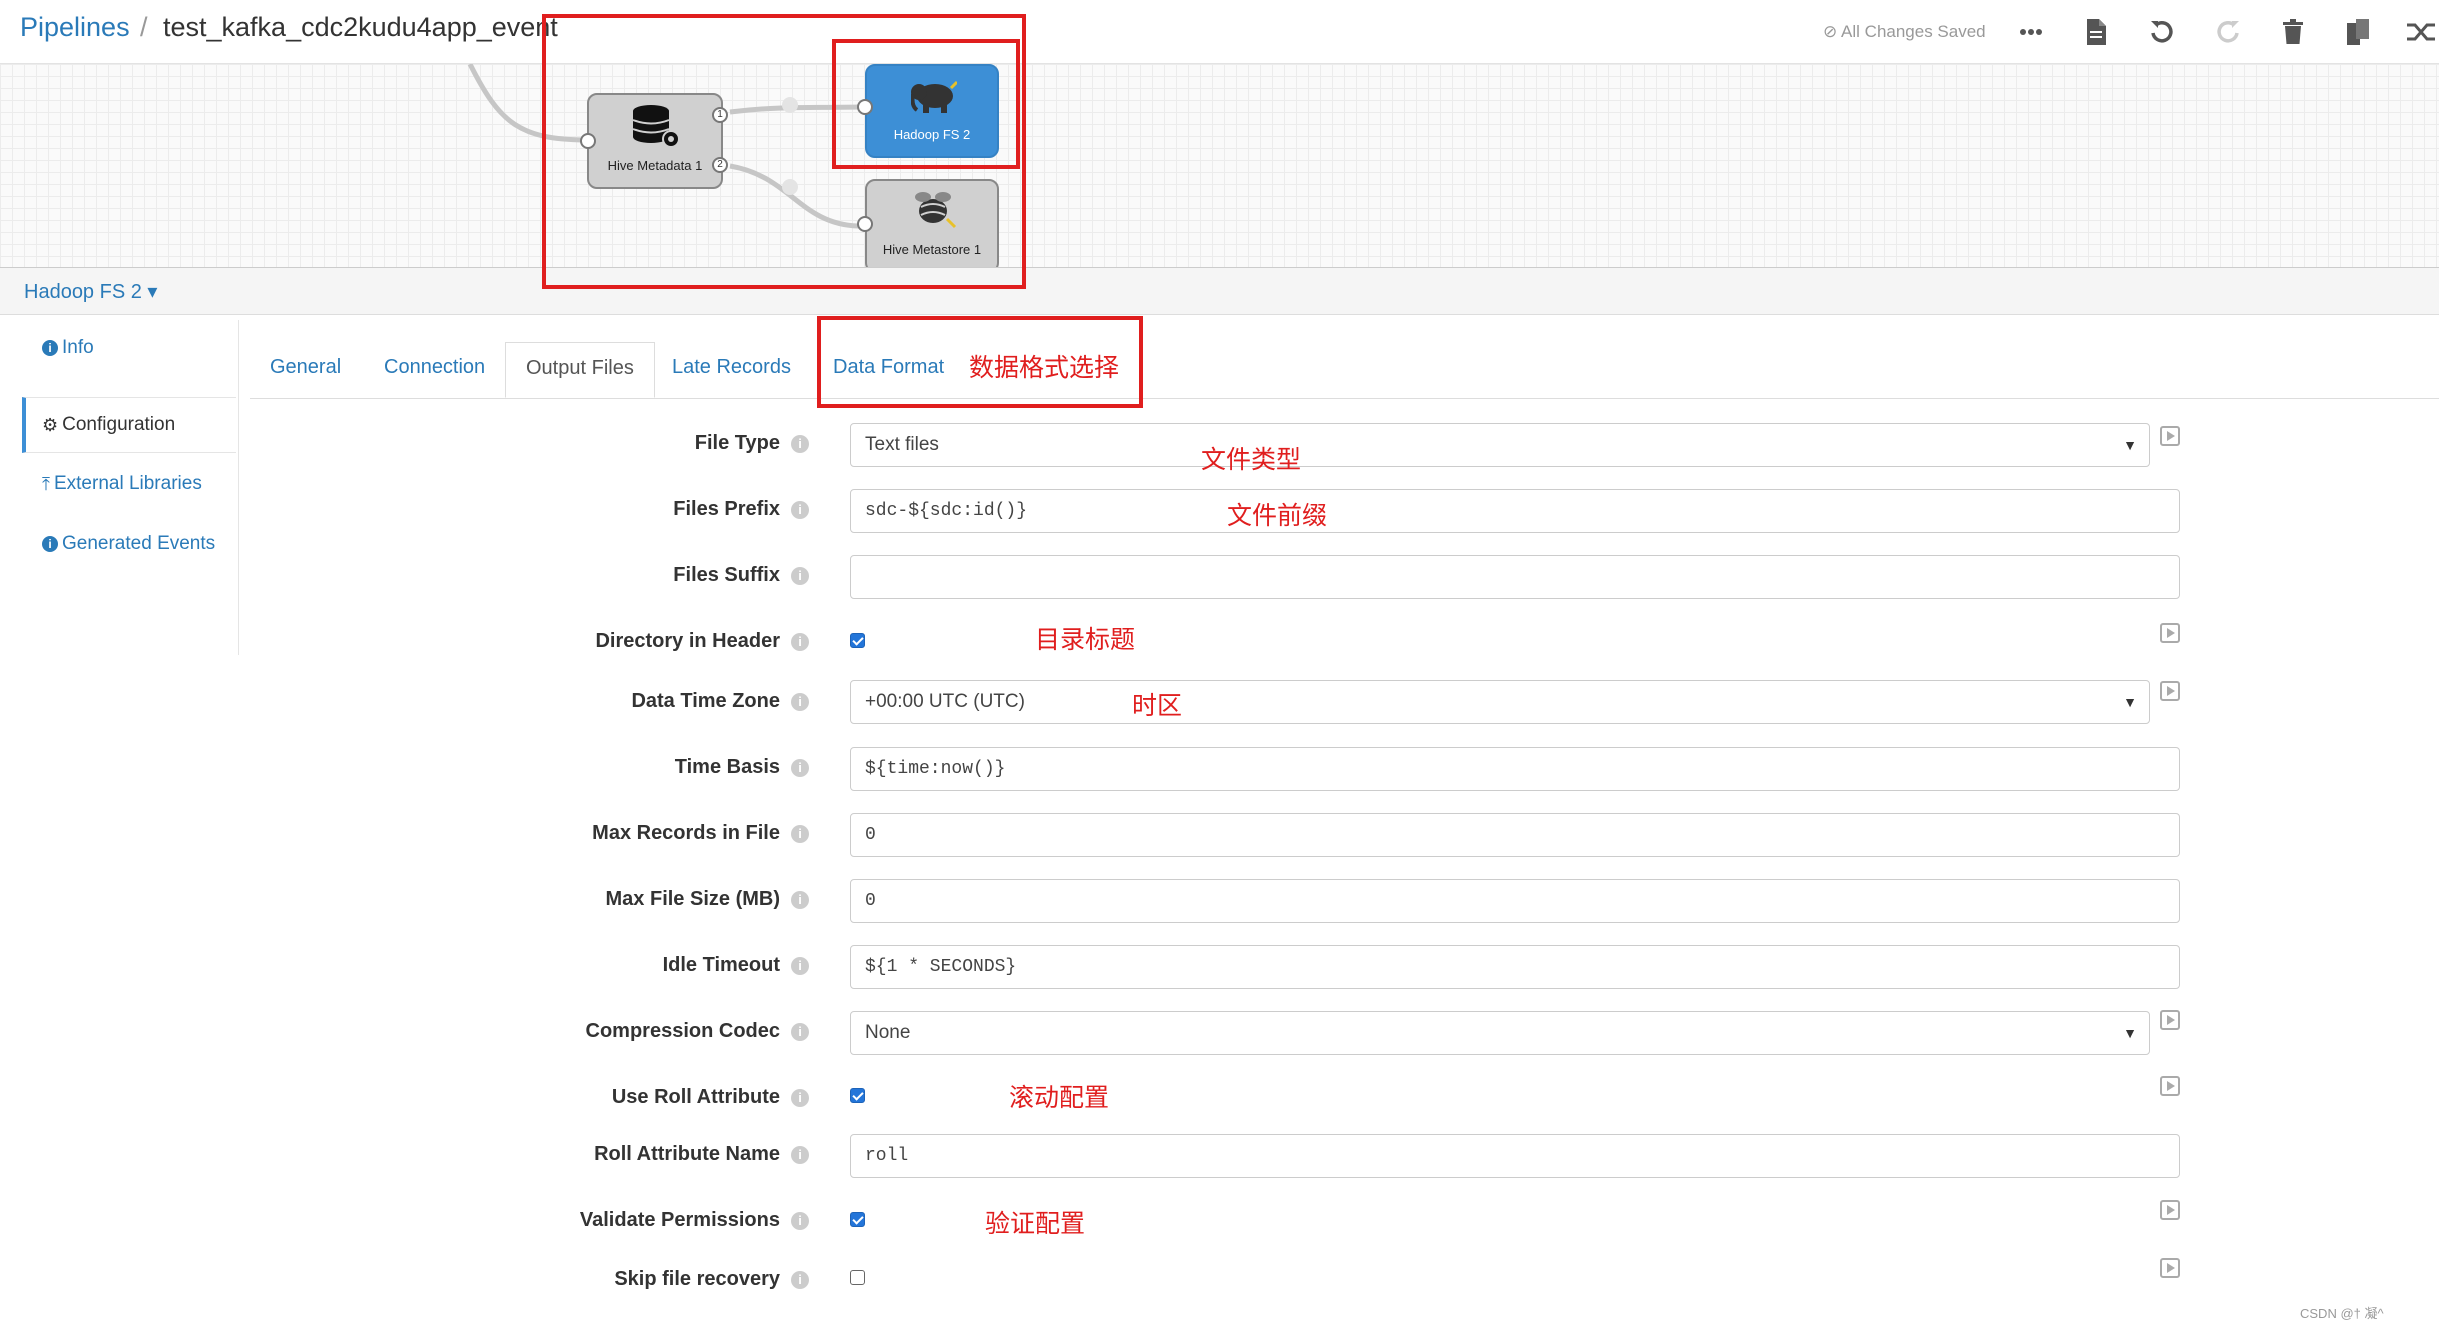  Describe the element at coordinates (1515, 577) in the screenshot. I see `files-suffix-input` at that location.